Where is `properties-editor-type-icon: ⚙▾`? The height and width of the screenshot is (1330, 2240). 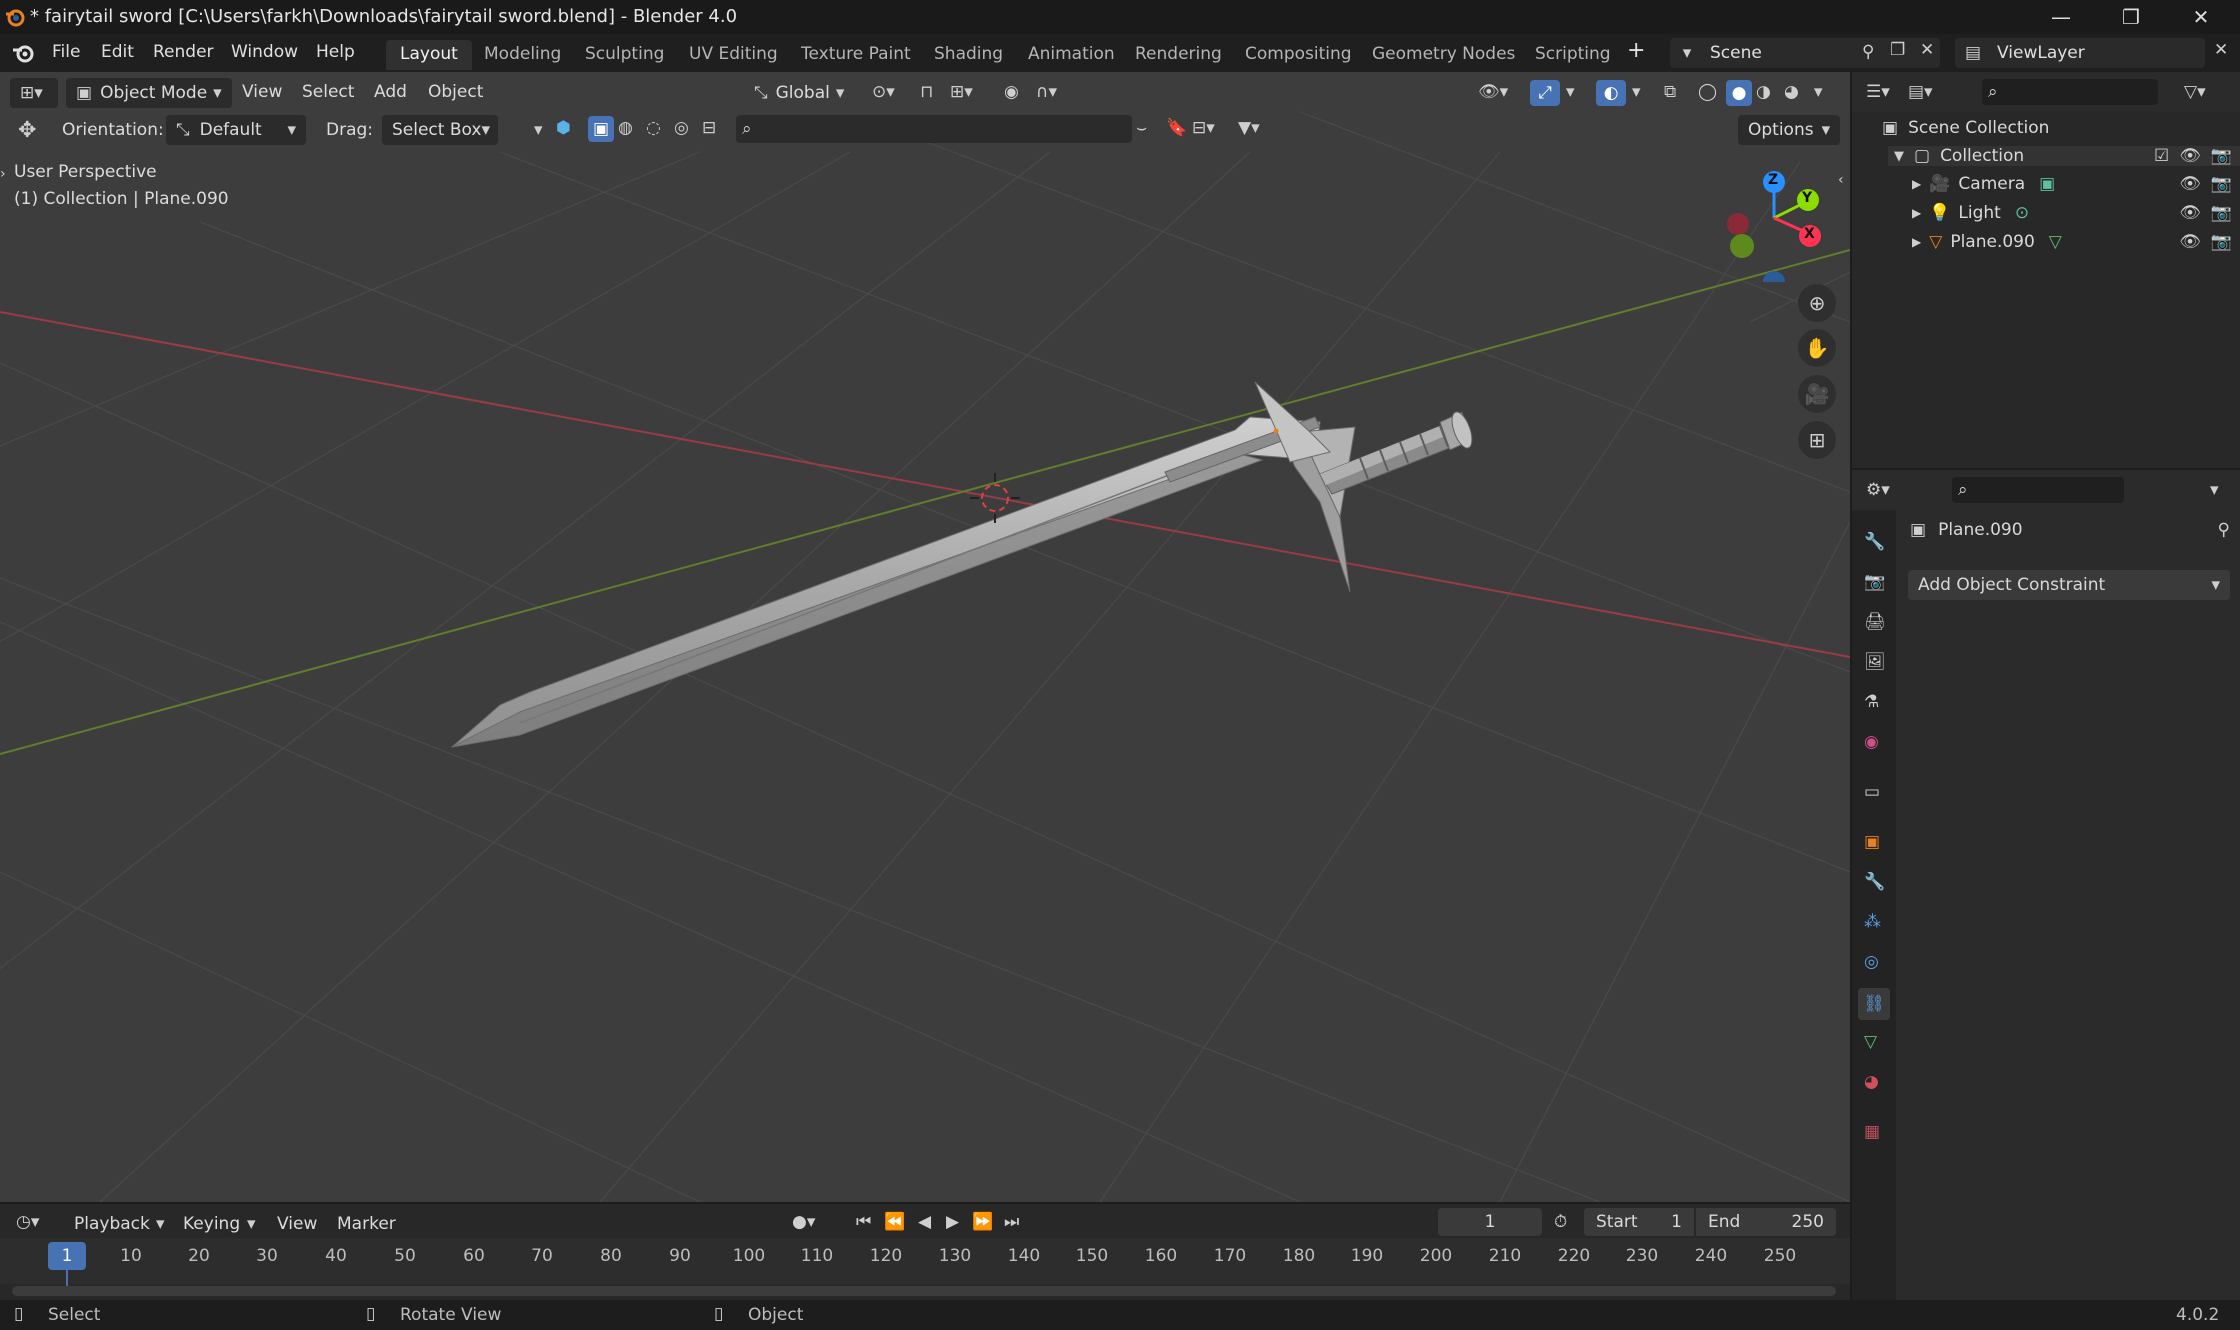 properties-editor-type-icon: ⚙▾ is located at coordinates (1878, 490).